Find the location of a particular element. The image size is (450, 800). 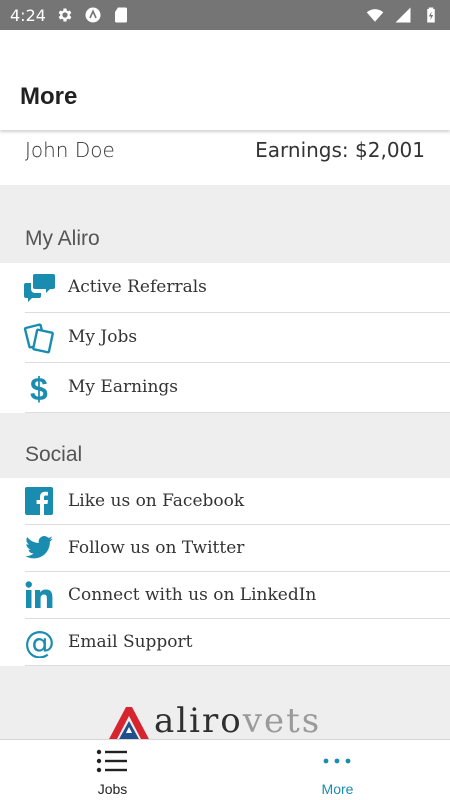

dollar-icon: $ is located at coordinates (39, 388).